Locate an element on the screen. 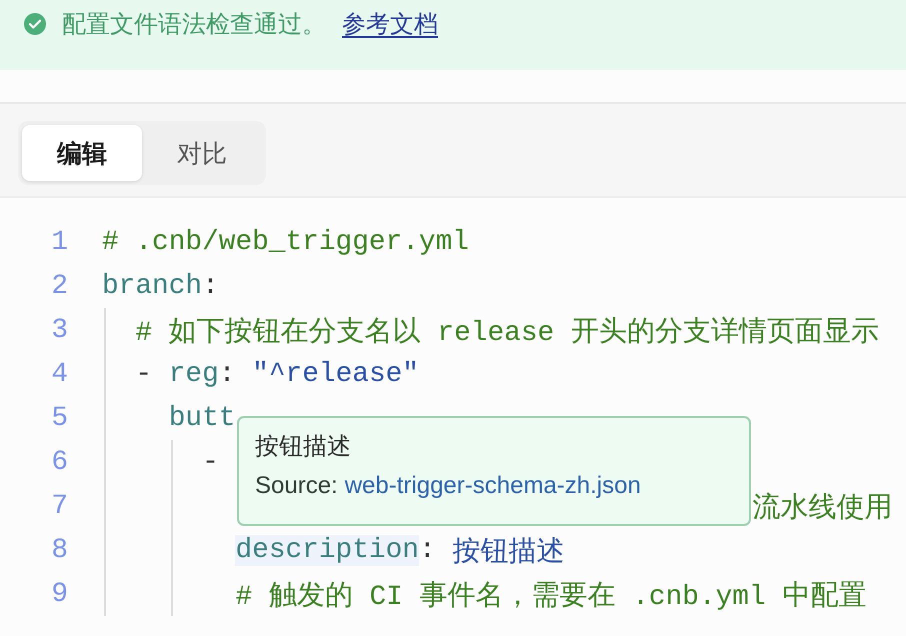 This screenshot has width=906, height=636. tab: 对比 is located at coordinates (202, 153).